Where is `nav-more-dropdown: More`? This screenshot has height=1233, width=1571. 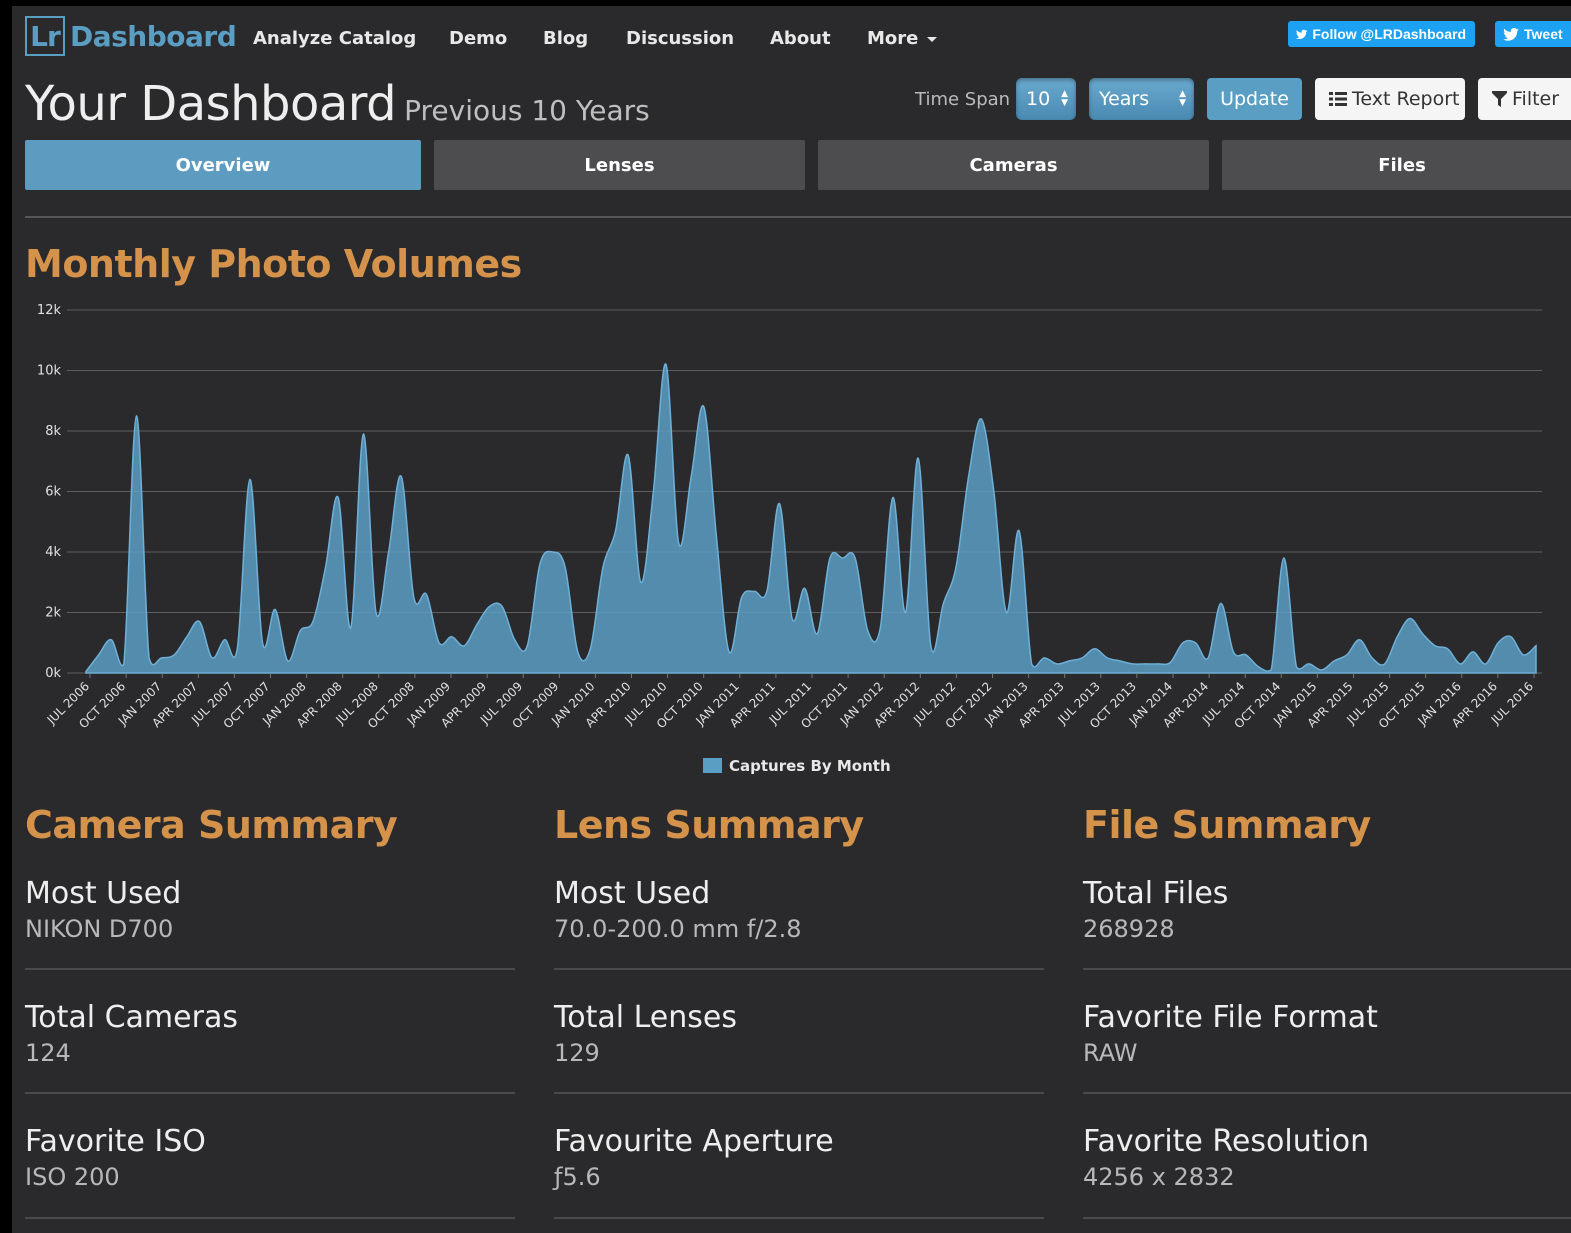 nav-more-dropdown: More is located at coordinates (902, 38).